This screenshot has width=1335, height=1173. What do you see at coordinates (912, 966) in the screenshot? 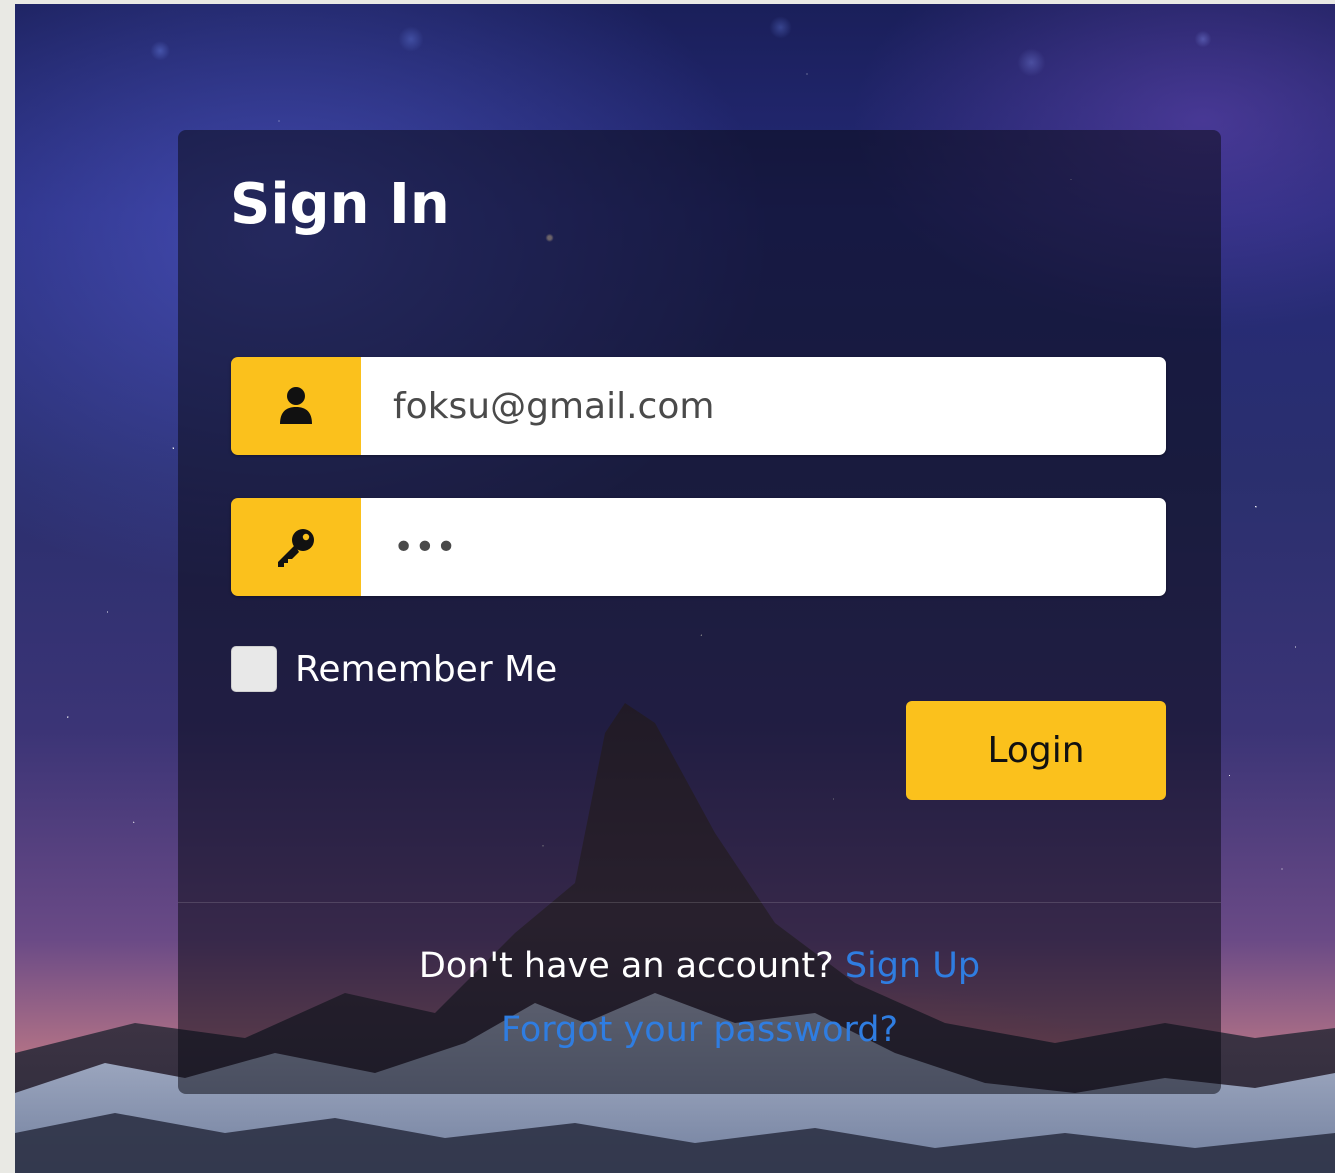
I see `signup-link: Sign Up` at bounding box center [912, 966].